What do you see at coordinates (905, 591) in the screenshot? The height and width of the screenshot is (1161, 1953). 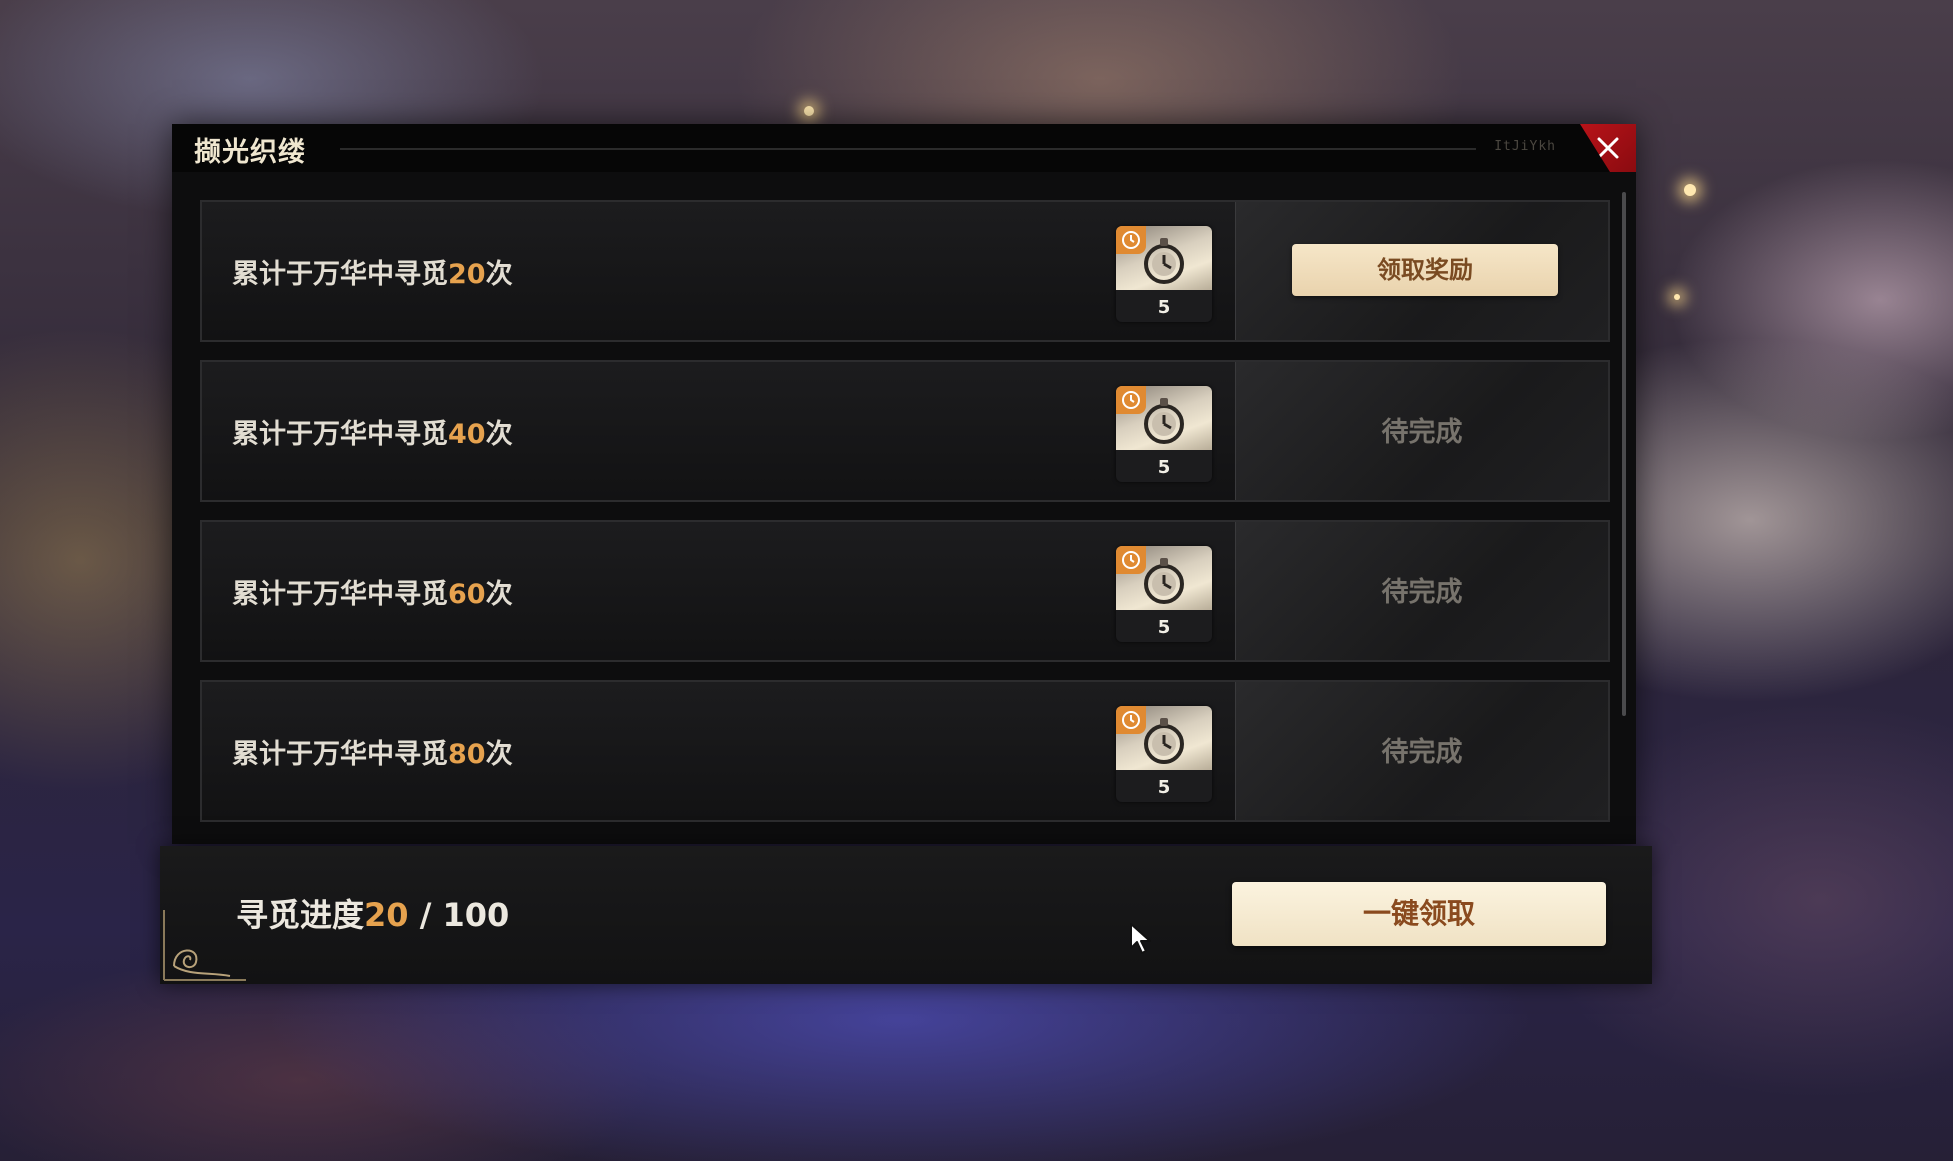 I see `task-row: 累计于万华中寻觅60次 5 待完成` at bounding box center [905, 591].